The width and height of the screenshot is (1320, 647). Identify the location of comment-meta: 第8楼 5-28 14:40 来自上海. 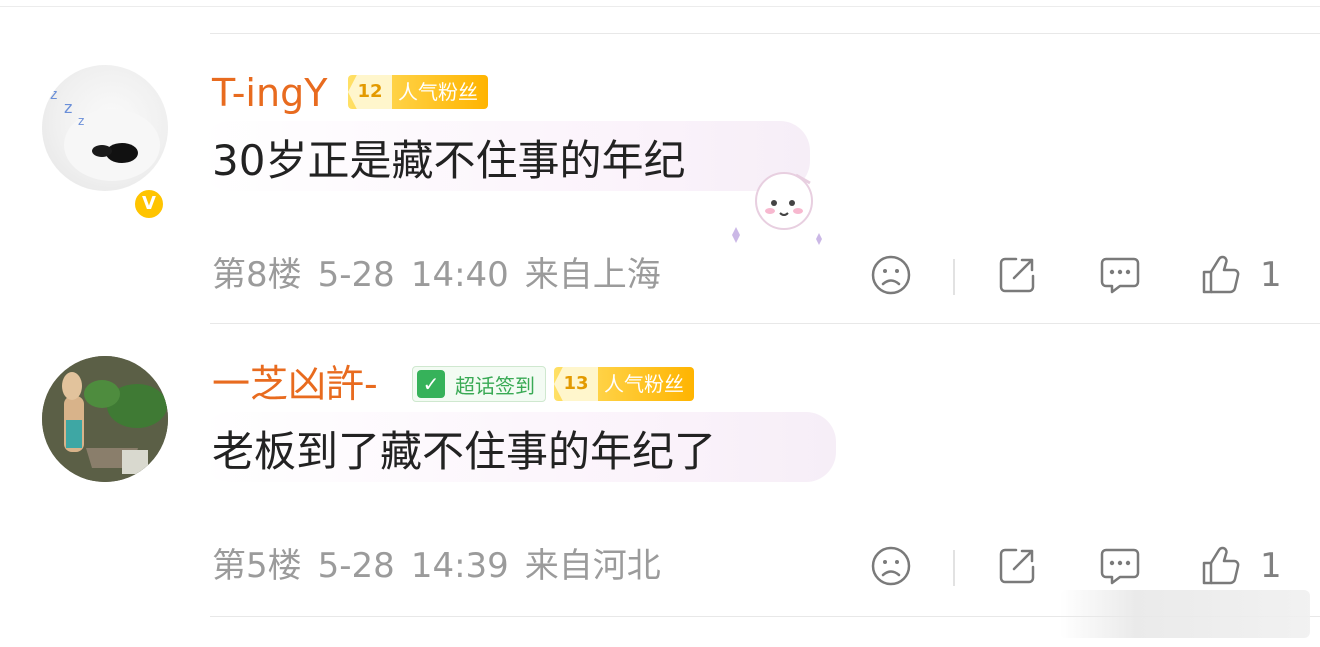
(436, 275).